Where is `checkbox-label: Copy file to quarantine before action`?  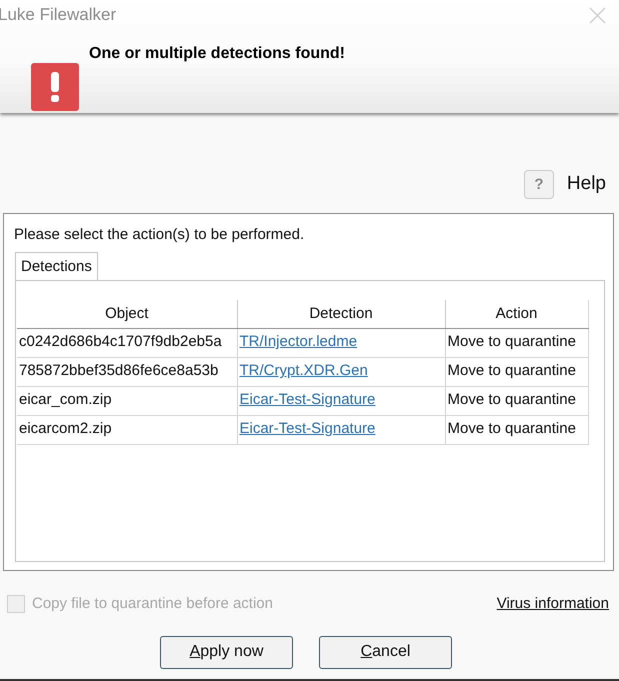 checkbox-label: Copy file to quarantine before action is located at coordinates (152, 604).